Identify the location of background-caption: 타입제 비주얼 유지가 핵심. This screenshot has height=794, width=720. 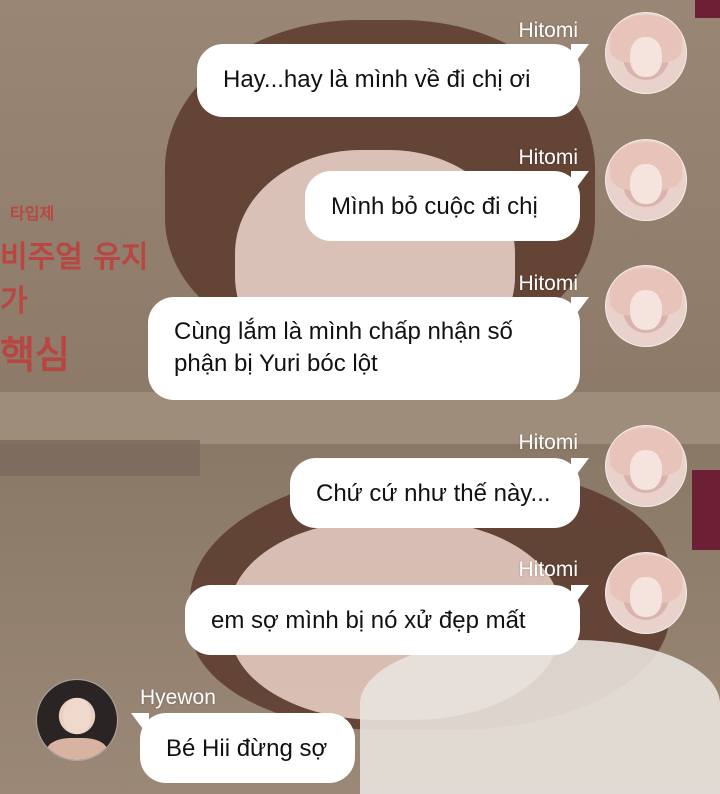
(85, 289).